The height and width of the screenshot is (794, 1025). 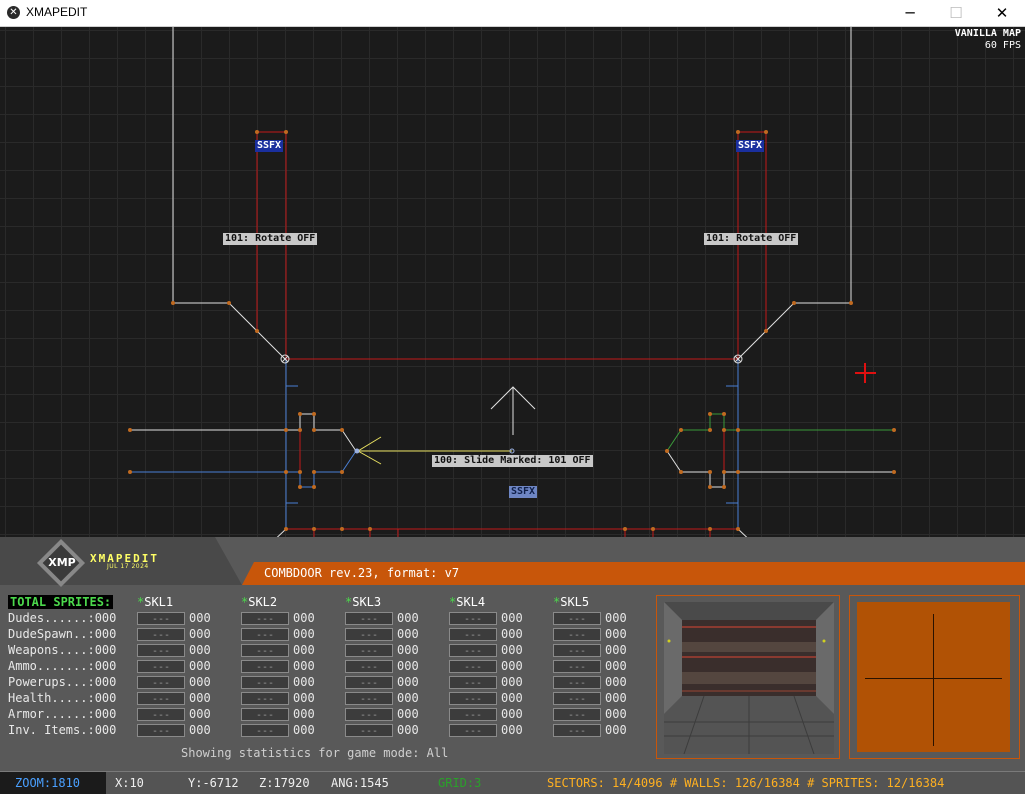 What do you see at coordinates (62, 650) in the screenshot?
I see `stat-row-label: Weapons....:000` at bounding box center [62, 650].